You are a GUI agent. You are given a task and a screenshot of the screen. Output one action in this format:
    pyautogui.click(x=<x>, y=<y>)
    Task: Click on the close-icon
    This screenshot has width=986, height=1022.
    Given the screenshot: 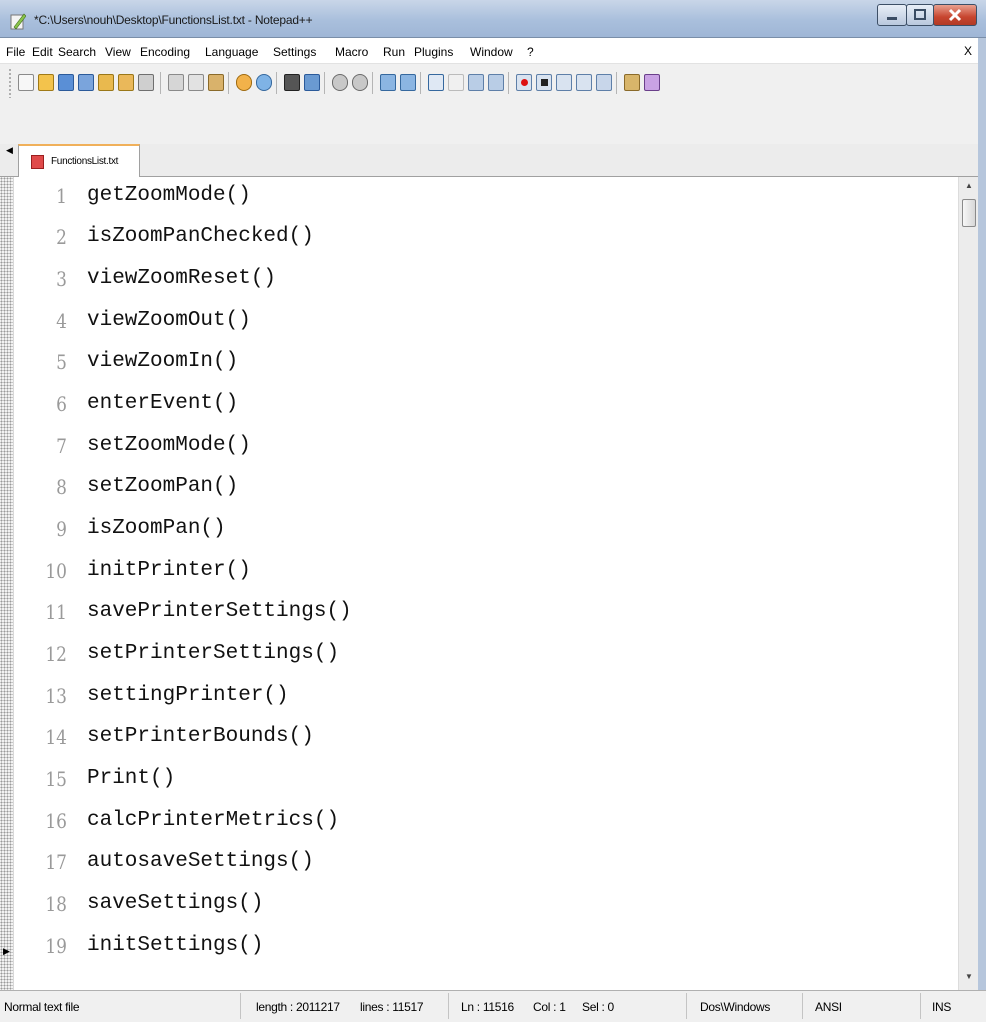 What is the action you would take?
    pyautogui.click(x=106, y=82)
    